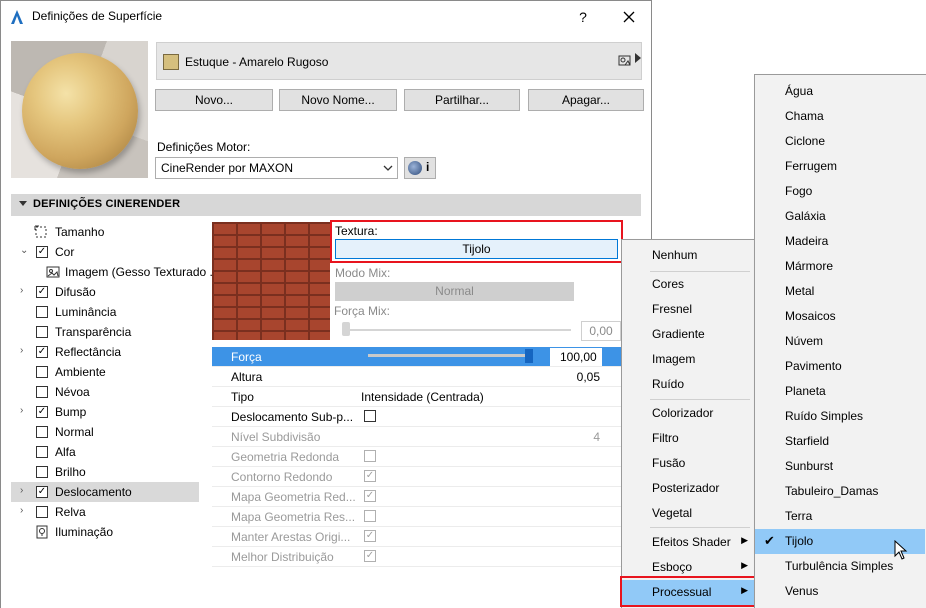 This screenshot has width=926, height=608. What do you see at coordinates (588, 377) in the screenshot?
I see `property-value: 0,05` at bounding box center [588, 377].